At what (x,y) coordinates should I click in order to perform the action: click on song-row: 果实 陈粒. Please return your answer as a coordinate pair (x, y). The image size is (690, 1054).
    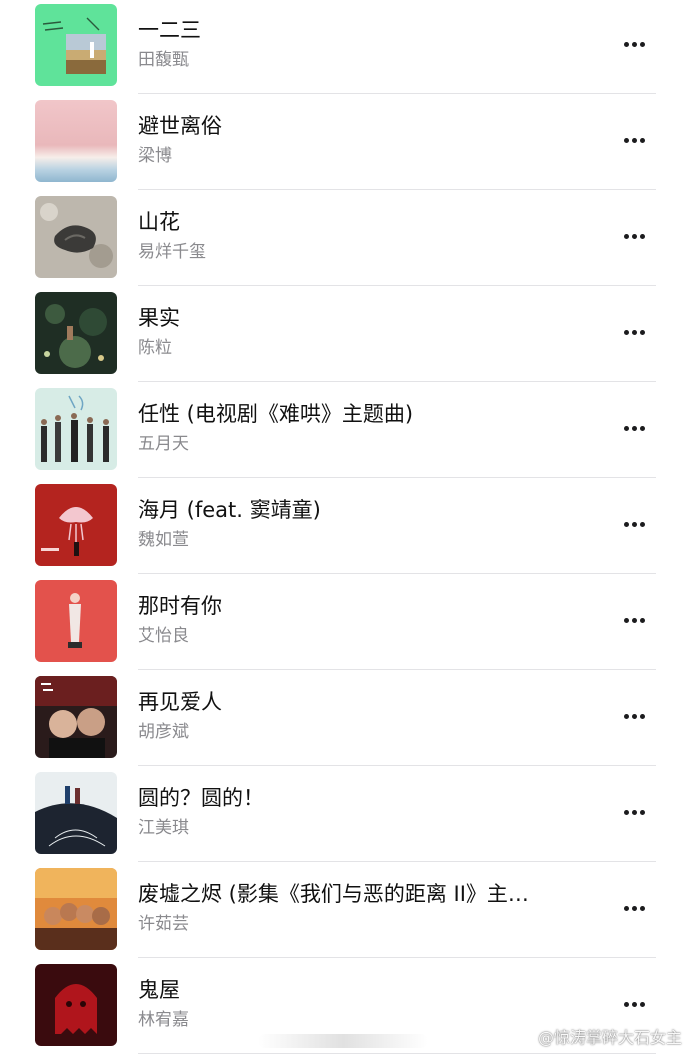
    Looking at the image, I should click on (345, 334).